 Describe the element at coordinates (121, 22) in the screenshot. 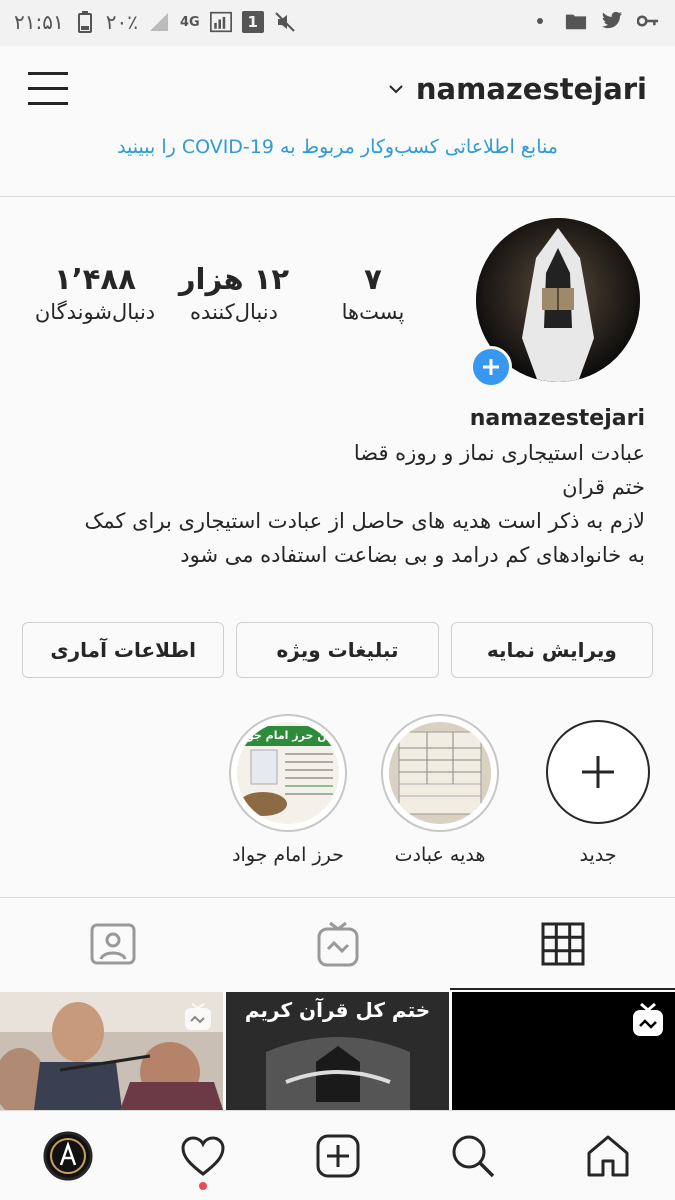

I see `battery-percent: ۲۰٪` at that location.